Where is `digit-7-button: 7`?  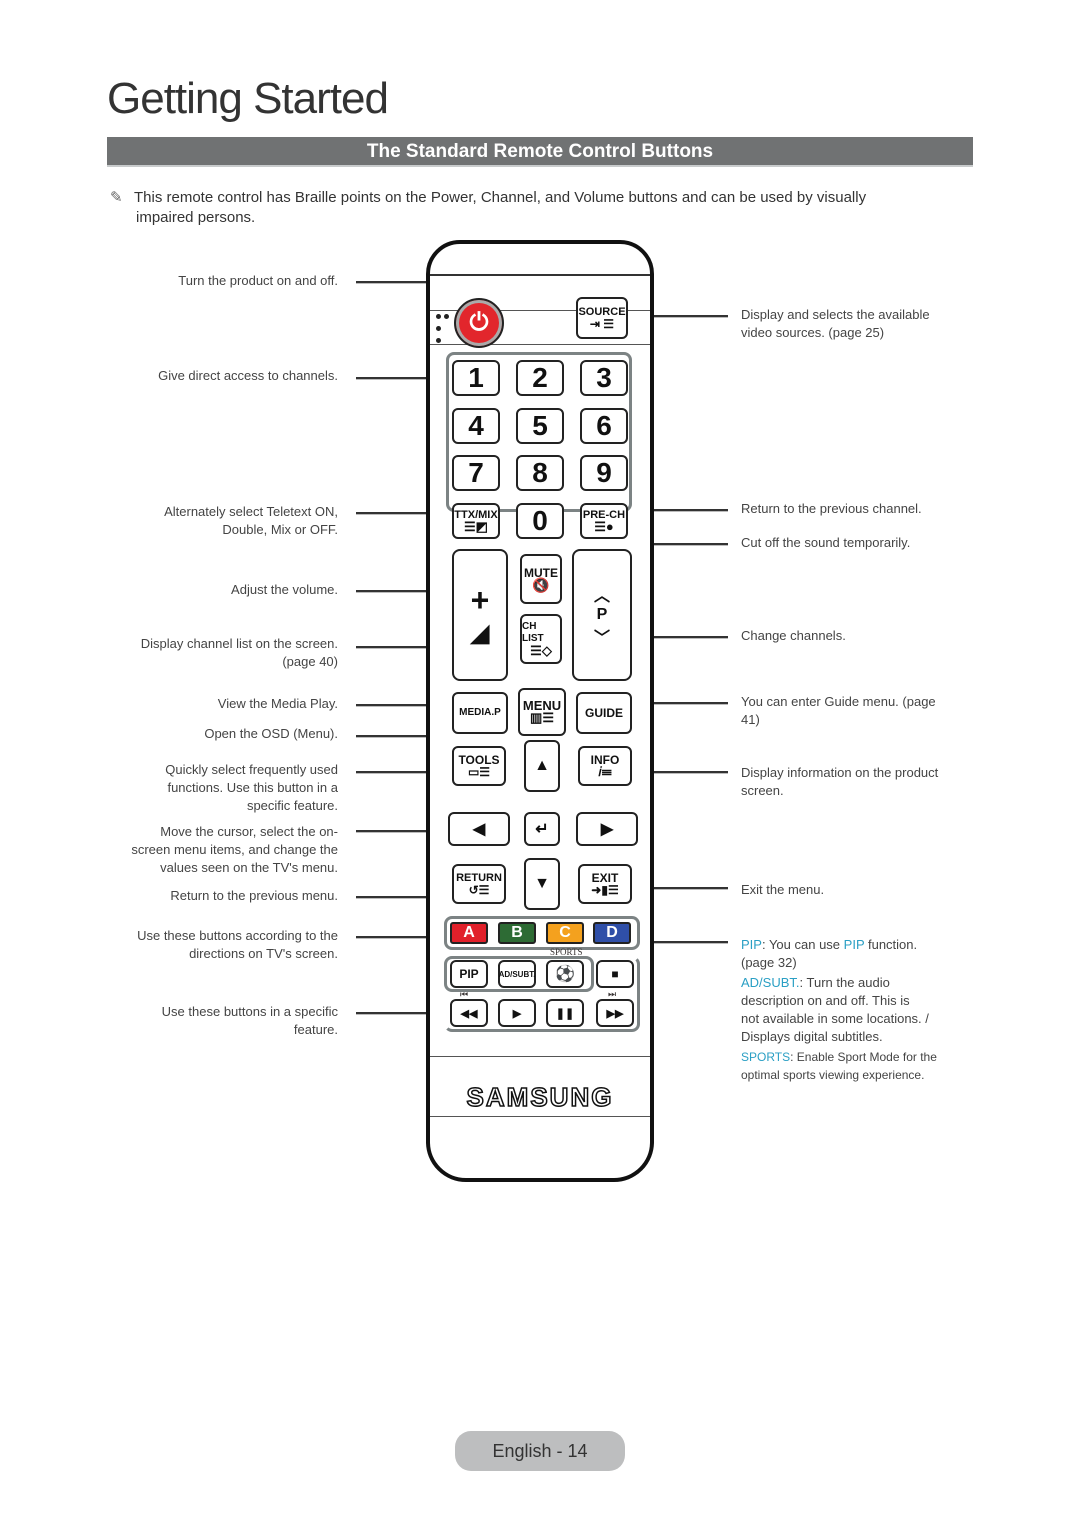 digit-7-button: 7 is located at coordinates (476, 473).